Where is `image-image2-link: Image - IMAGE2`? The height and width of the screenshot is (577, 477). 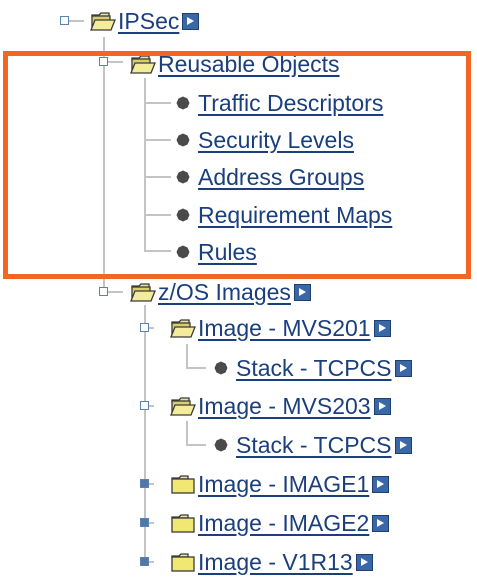 image-image2-link: Image - IMAGE2 is located at coordinates (283, 523).